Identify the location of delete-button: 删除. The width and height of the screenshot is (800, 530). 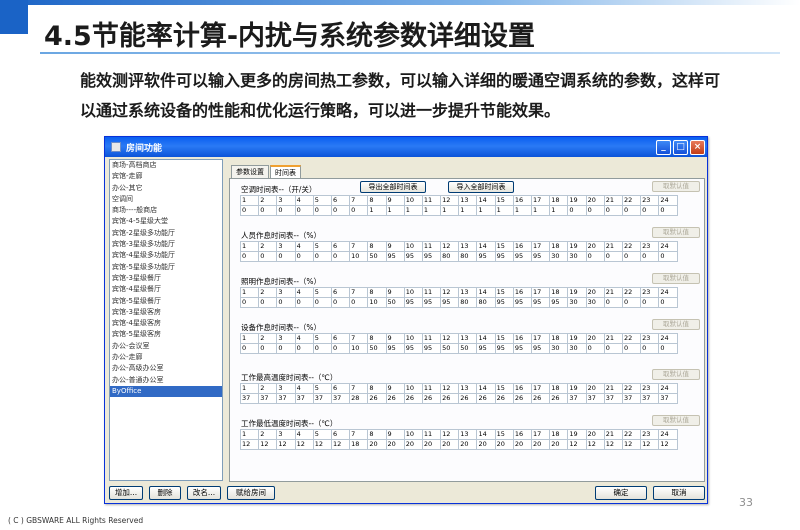
(165, 493).